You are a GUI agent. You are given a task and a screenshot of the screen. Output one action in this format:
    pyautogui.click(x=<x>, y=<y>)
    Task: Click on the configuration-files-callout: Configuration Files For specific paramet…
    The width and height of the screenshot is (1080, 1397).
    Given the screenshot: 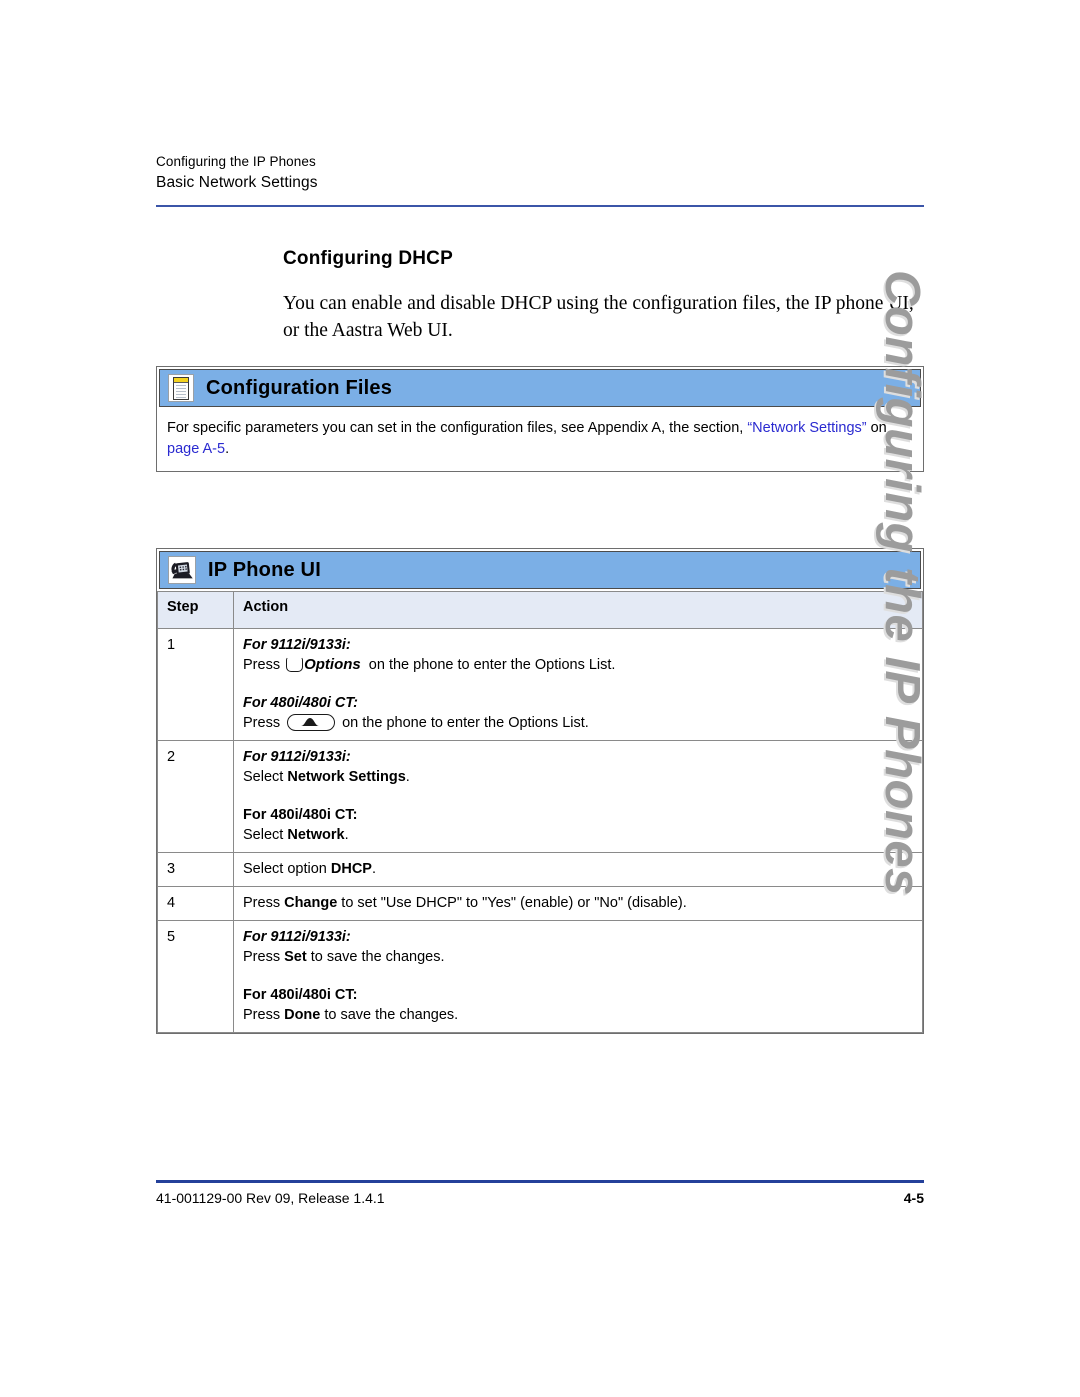 What is the action you would take?
    pyautogui.click(x=540, y=419)
    